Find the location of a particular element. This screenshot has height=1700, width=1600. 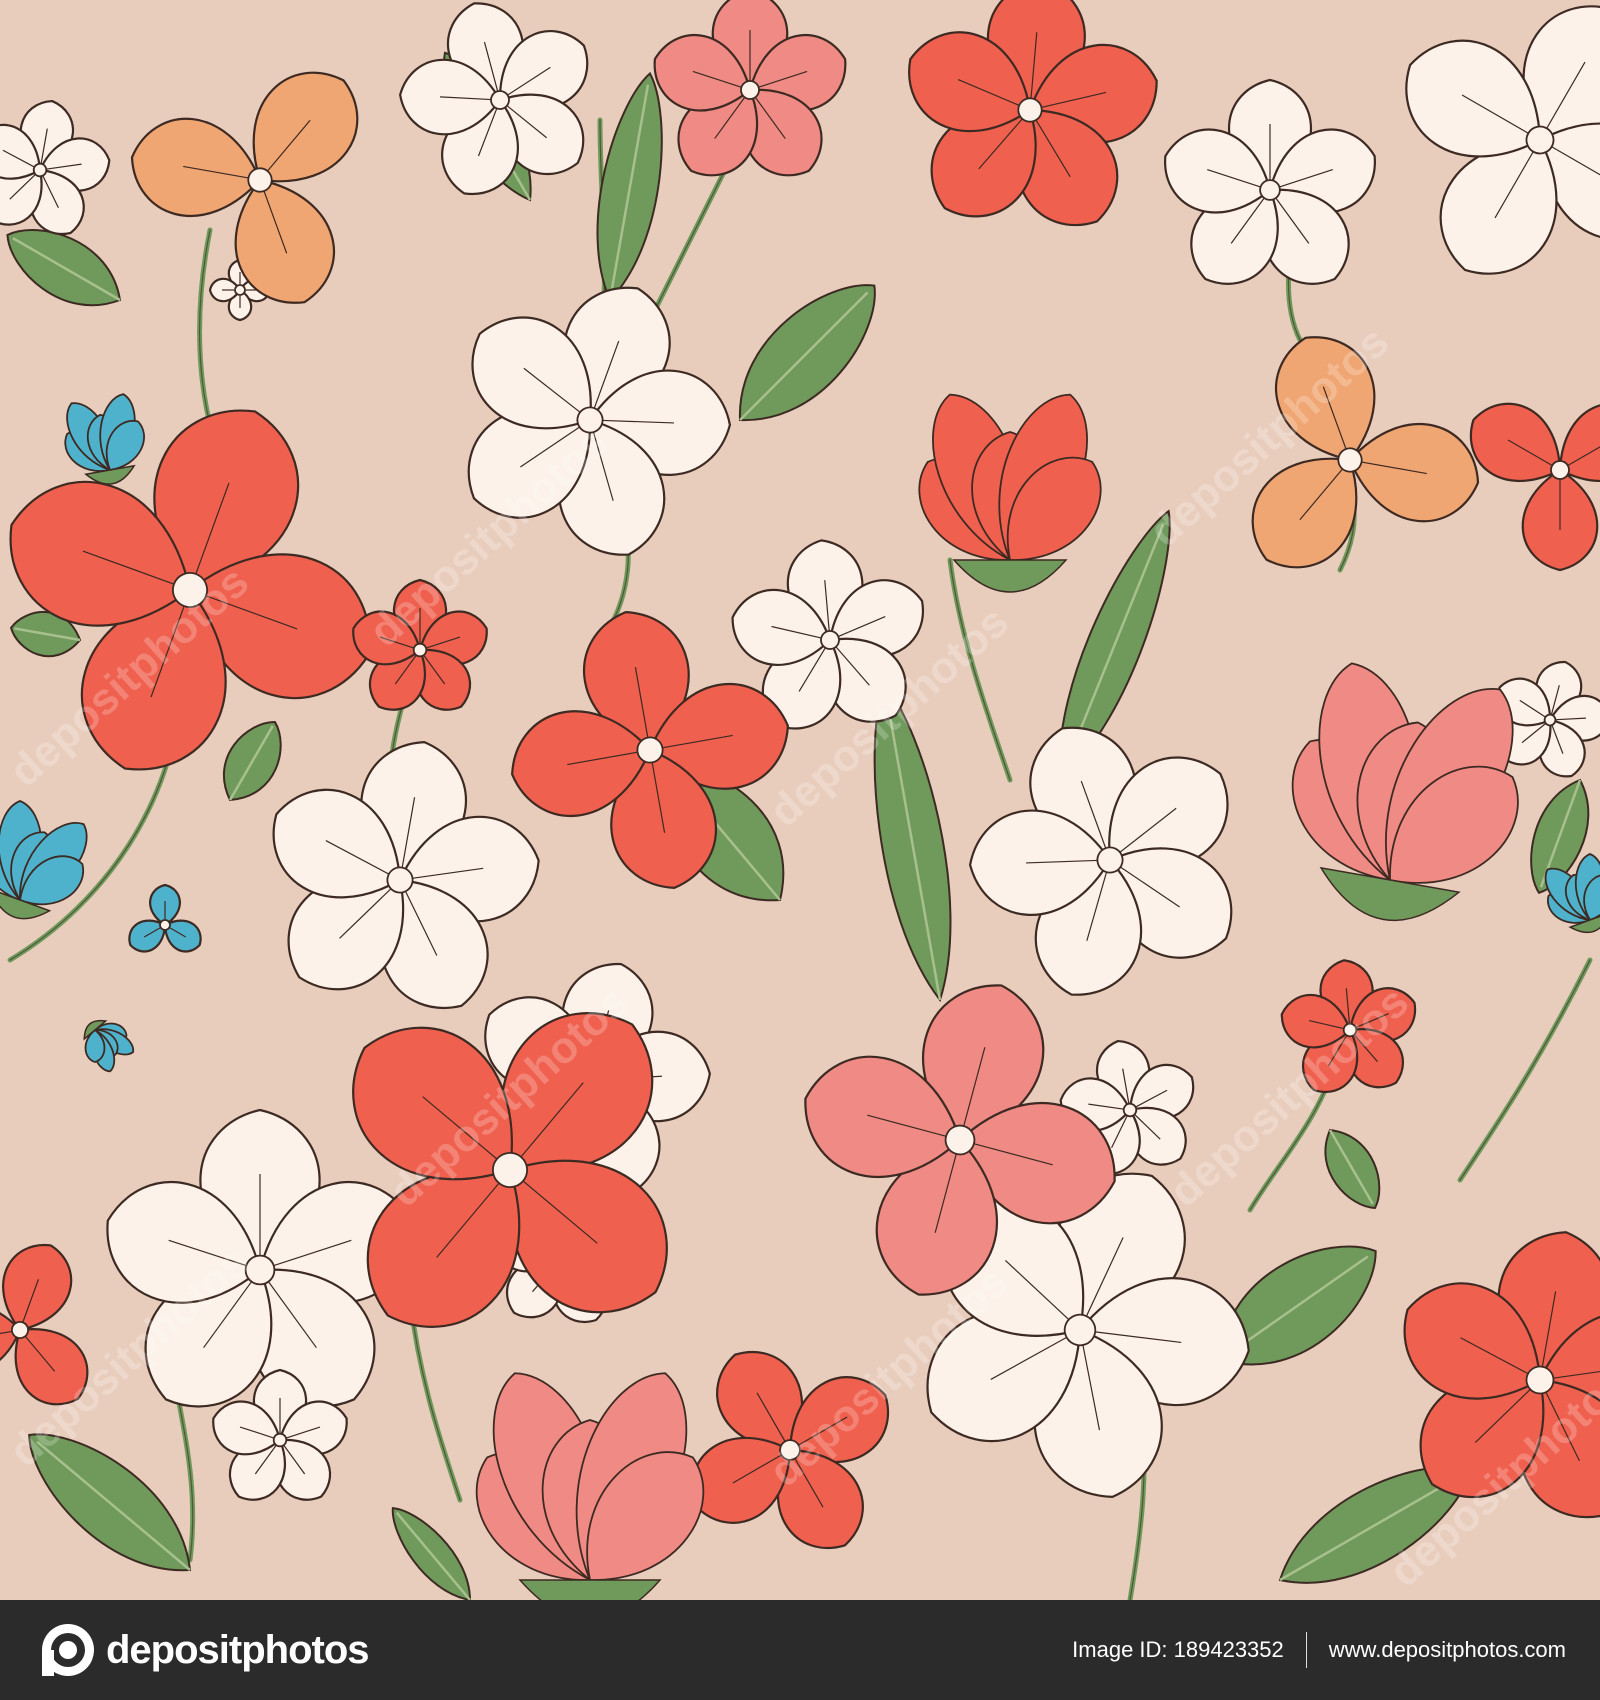

peach-flower is located at coordinates (244, 187).